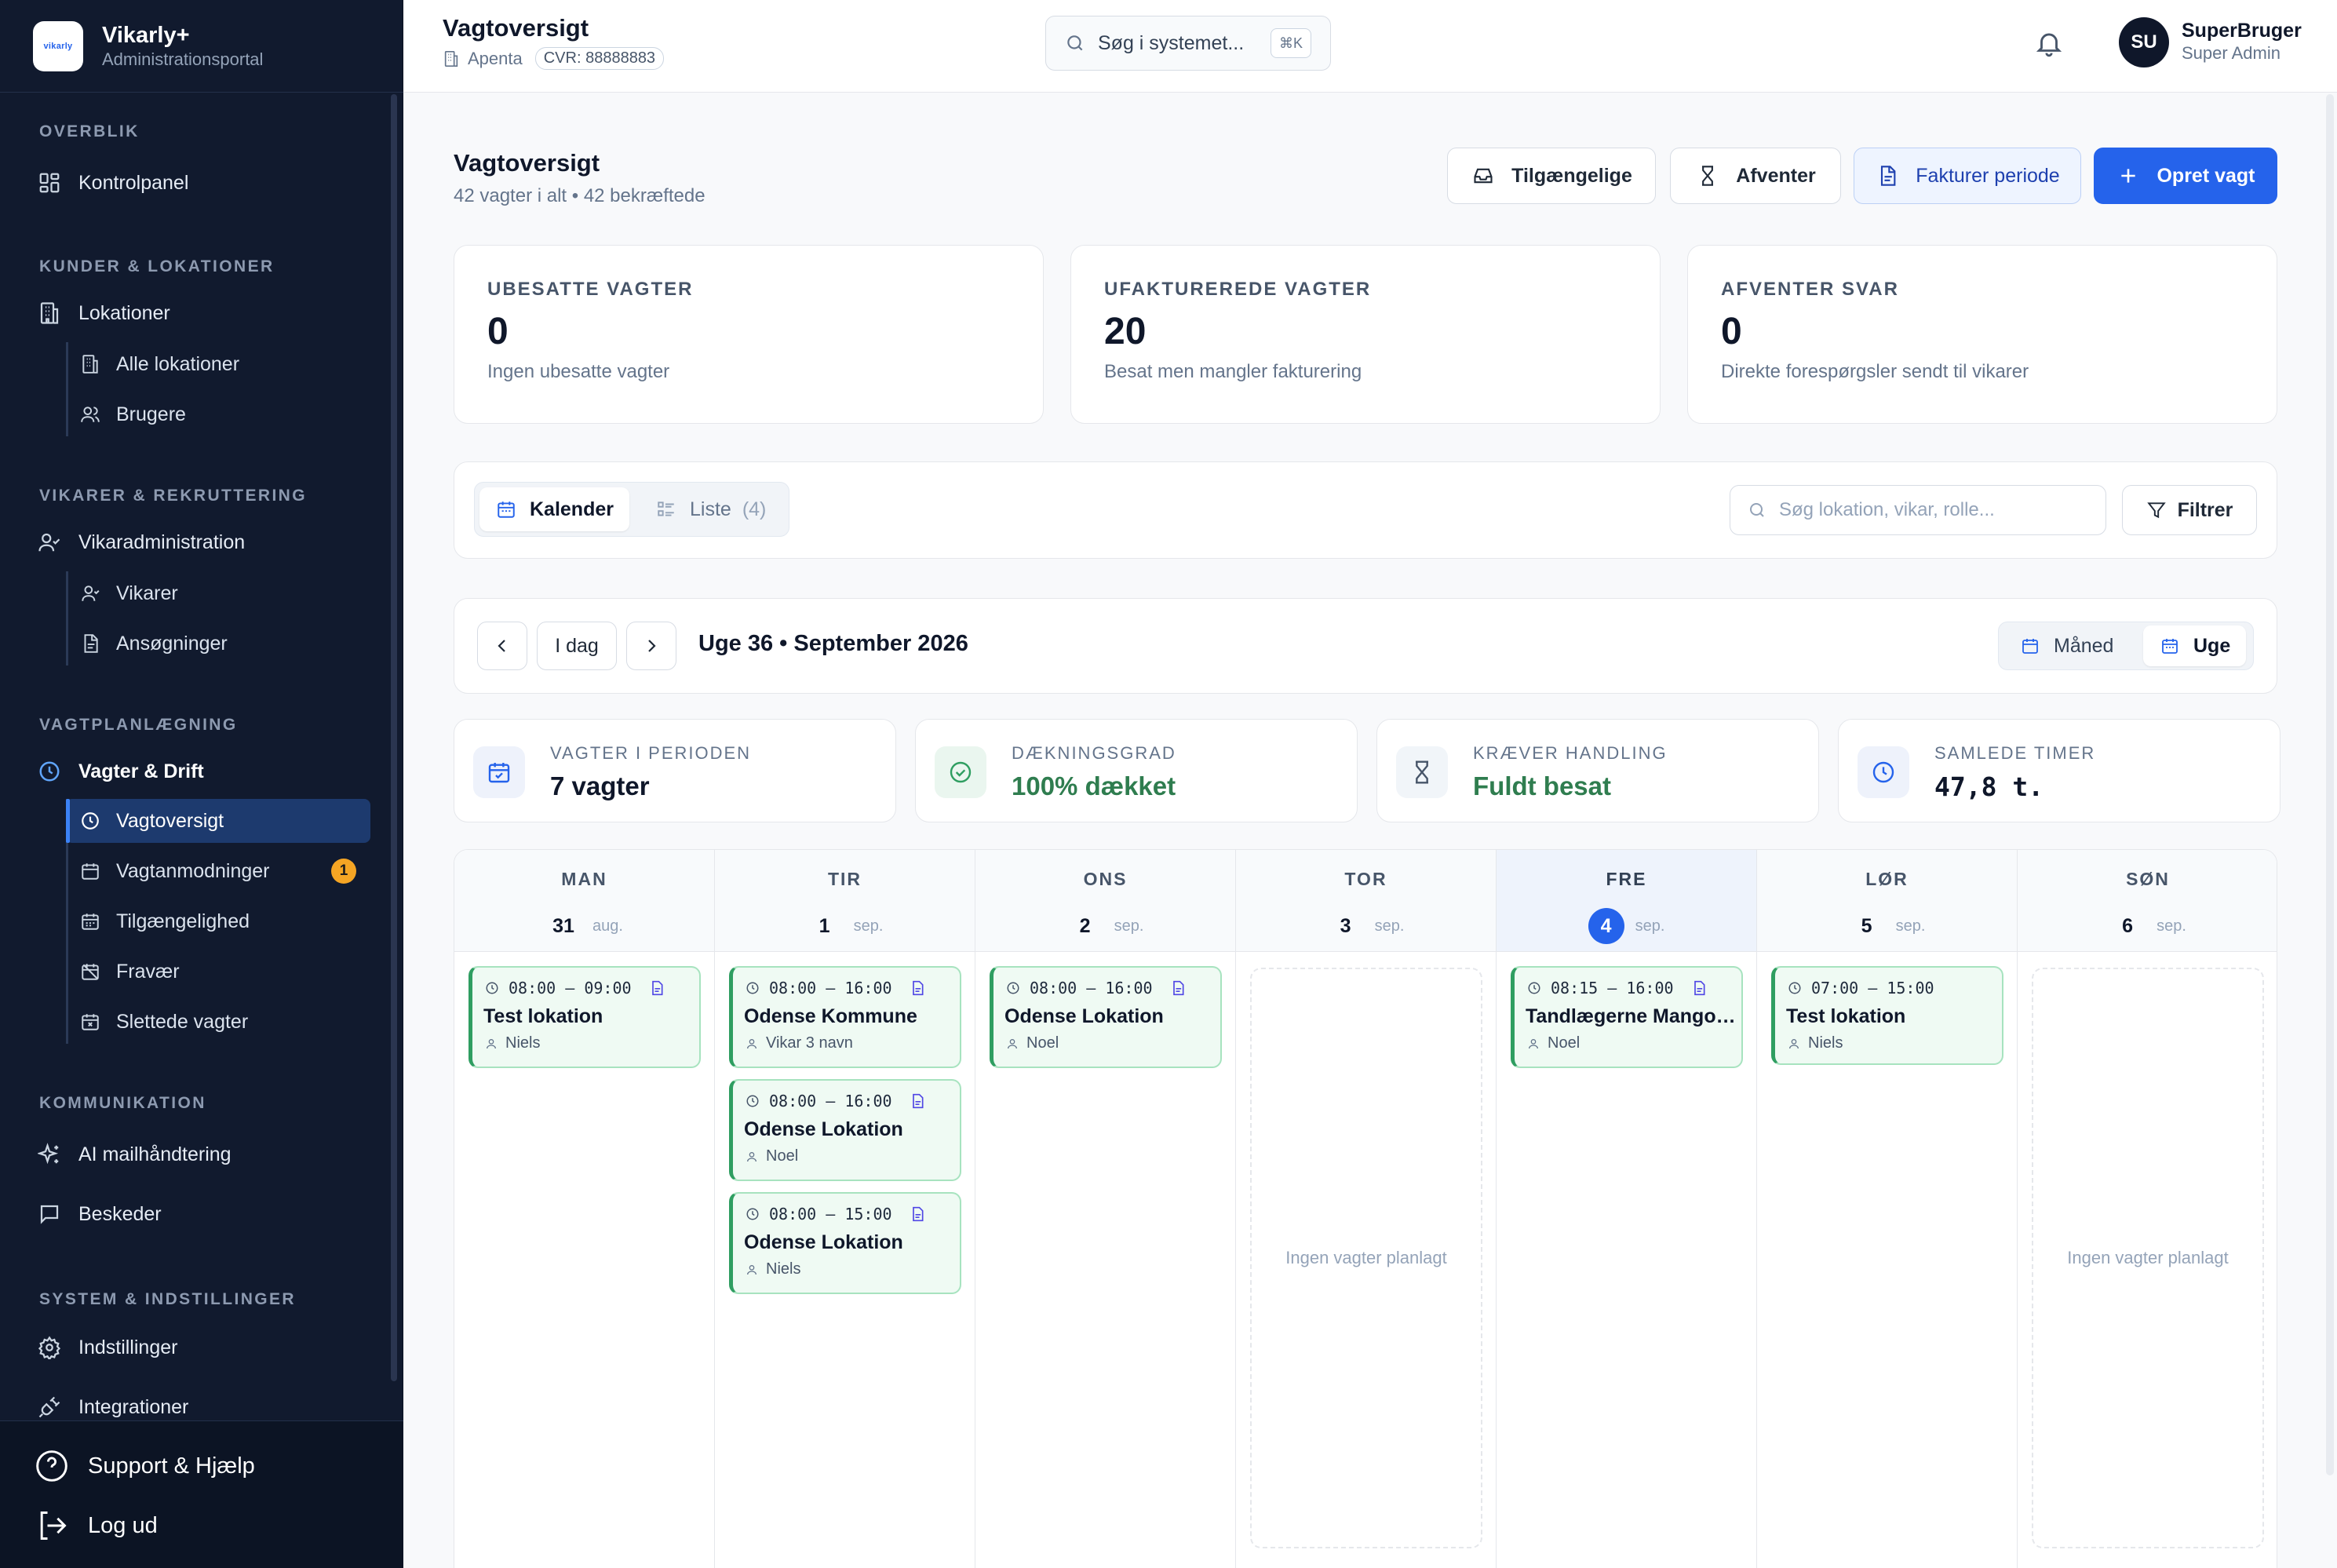 This screenshot has height=1568, width=2337. Describe the element at coordinates (599, 58) in the screenshot. I see `cvr-badge: CVR: 88888883` at that location.